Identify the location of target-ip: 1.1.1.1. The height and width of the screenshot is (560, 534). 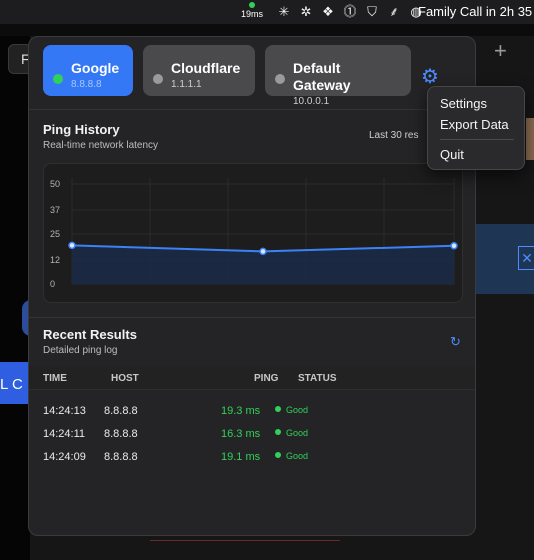
(186, 84).